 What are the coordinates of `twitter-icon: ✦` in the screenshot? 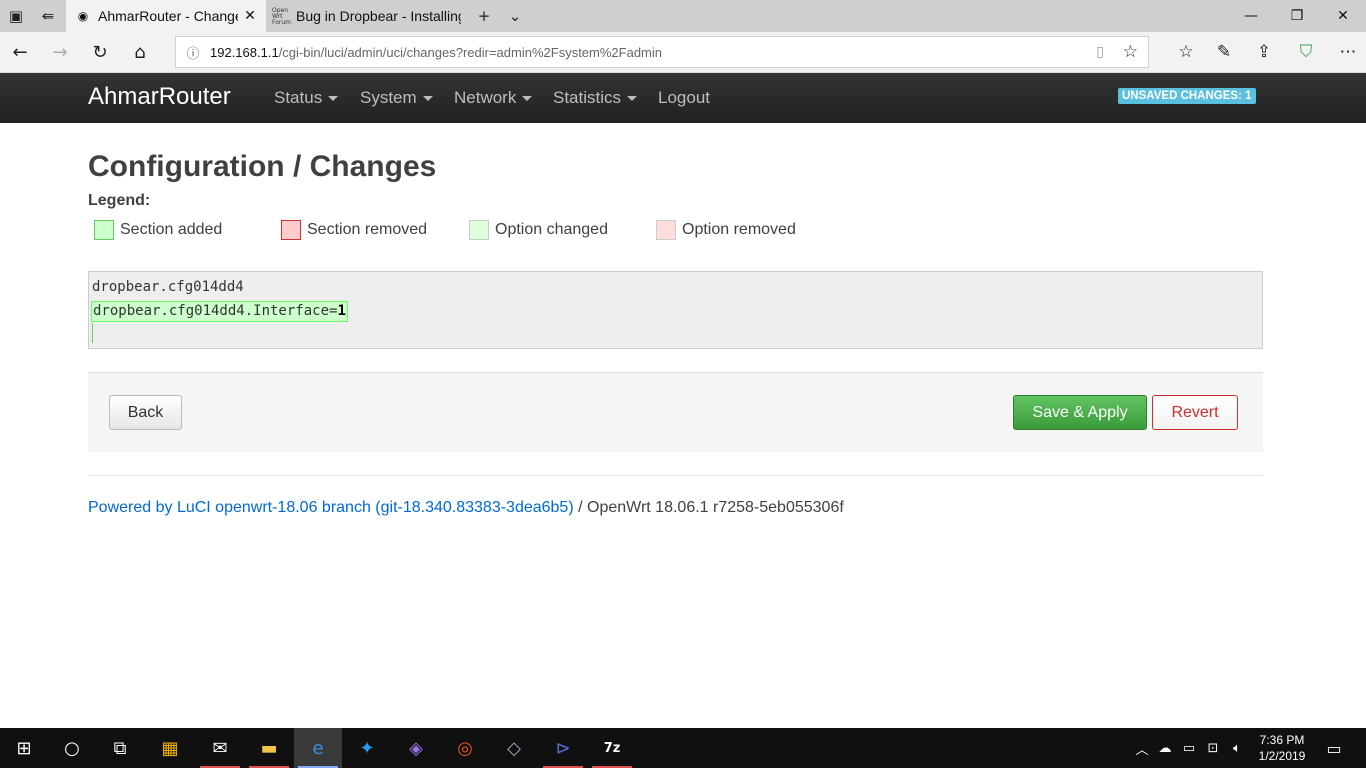 It's located at (367, 748).